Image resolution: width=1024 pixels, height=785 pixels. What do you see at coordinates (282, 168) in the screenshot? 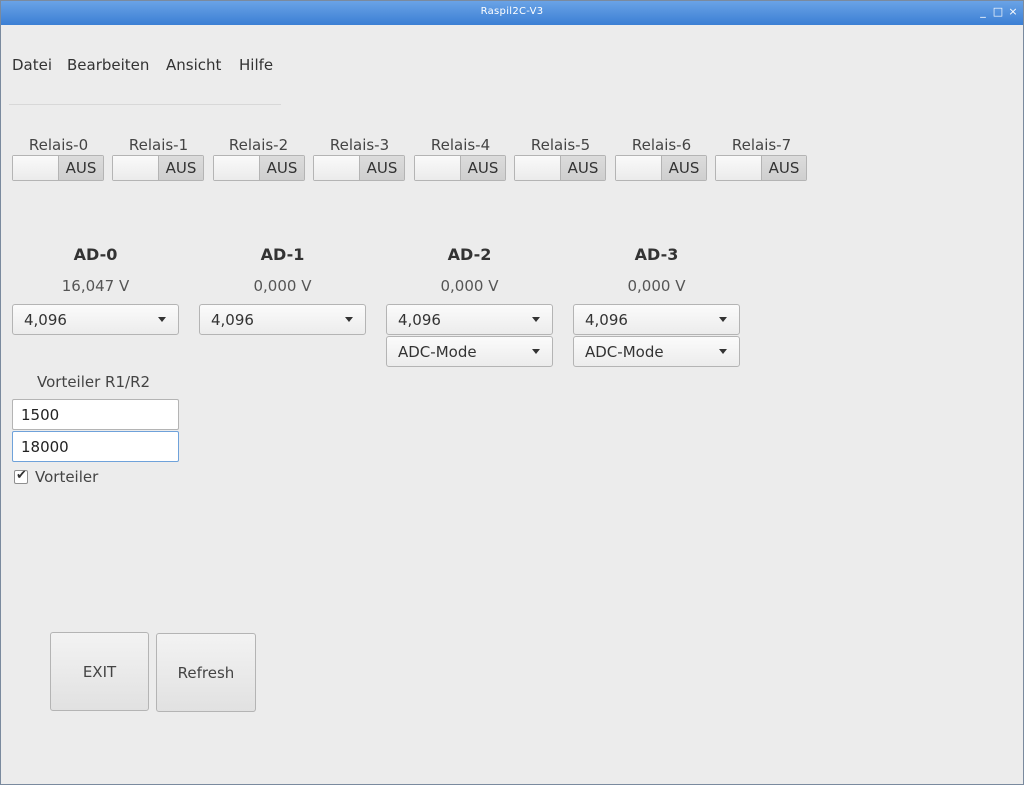
I see `relay-2-state: AUS` at bounding box center [282, 168].